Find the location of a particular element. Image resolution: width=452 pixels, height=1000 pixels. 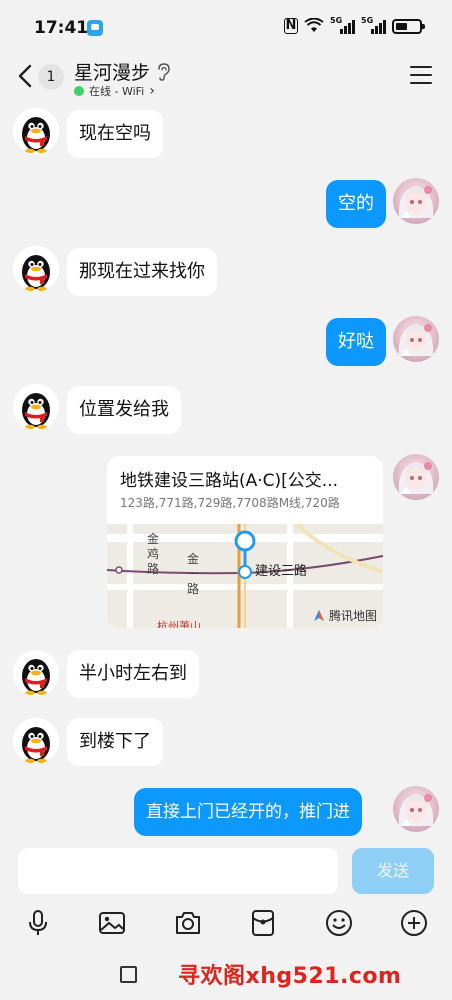

tencent-map-icon is located at coordinates (318, 615).